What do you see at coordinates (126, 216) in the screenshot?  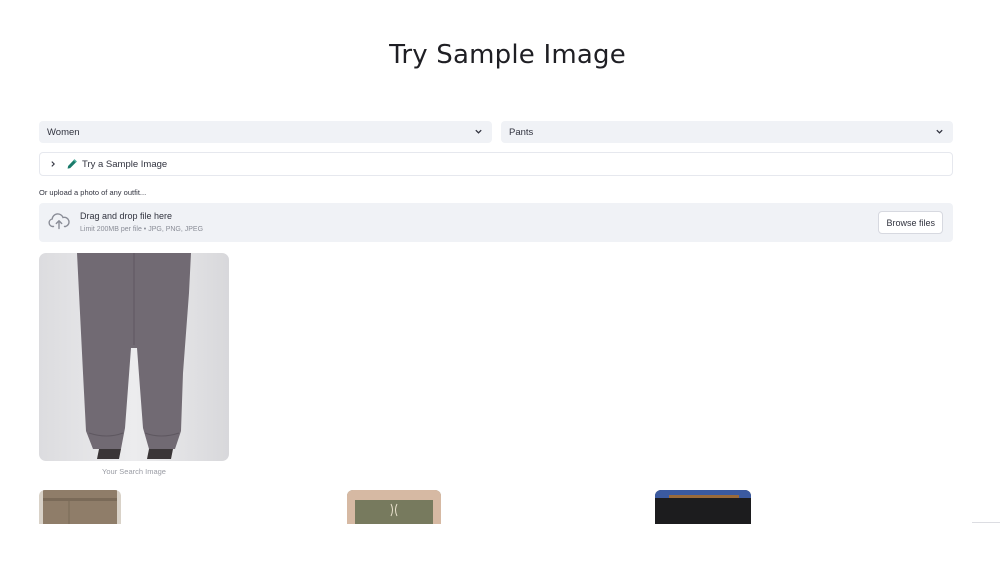 I see `dropzone-title: Drag and drop file here` at bounding box center [126, 216].